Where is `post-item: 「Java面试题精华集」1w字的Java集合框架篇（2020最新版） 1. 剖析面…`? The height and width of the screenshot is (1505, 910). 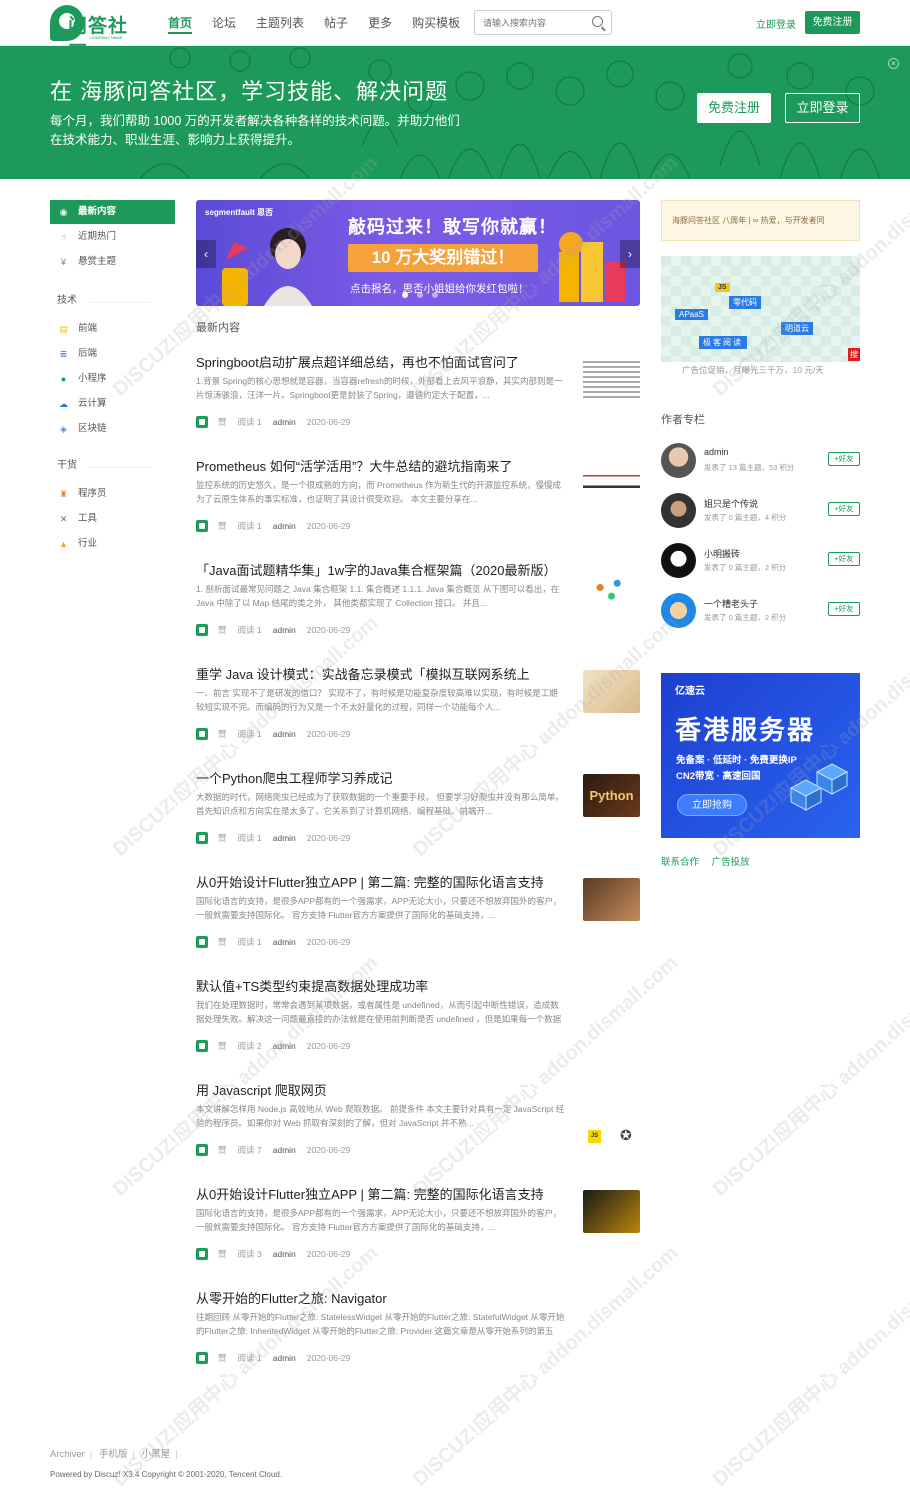 post-item: 「Java面试题精华集」1w字的Java集合框架篇（2020最新版） 1. 剖析面… is located at coordinates (418, 608).